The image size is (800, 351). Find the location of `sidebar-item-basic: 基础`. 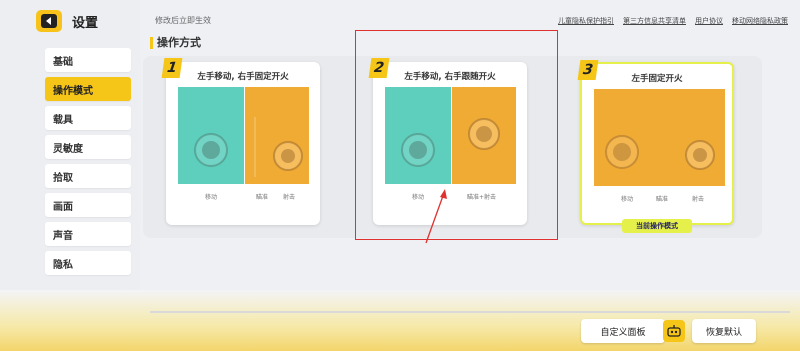

sidebar-item-basic: 基础 is located at coordinates (88, 60).